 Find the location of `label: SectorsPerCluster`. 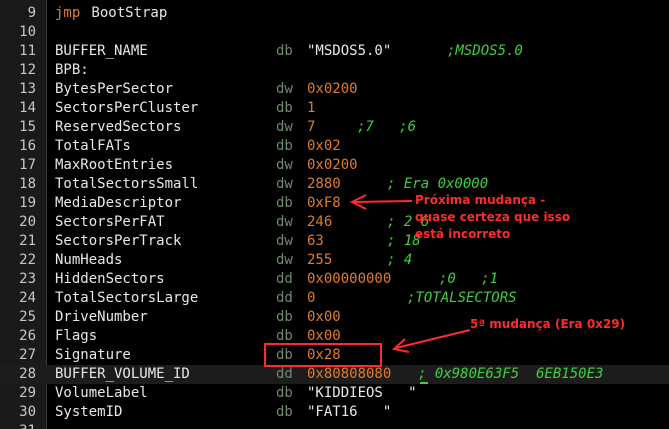

label: SectorsPerCluster is located at coordinates (127, 108).